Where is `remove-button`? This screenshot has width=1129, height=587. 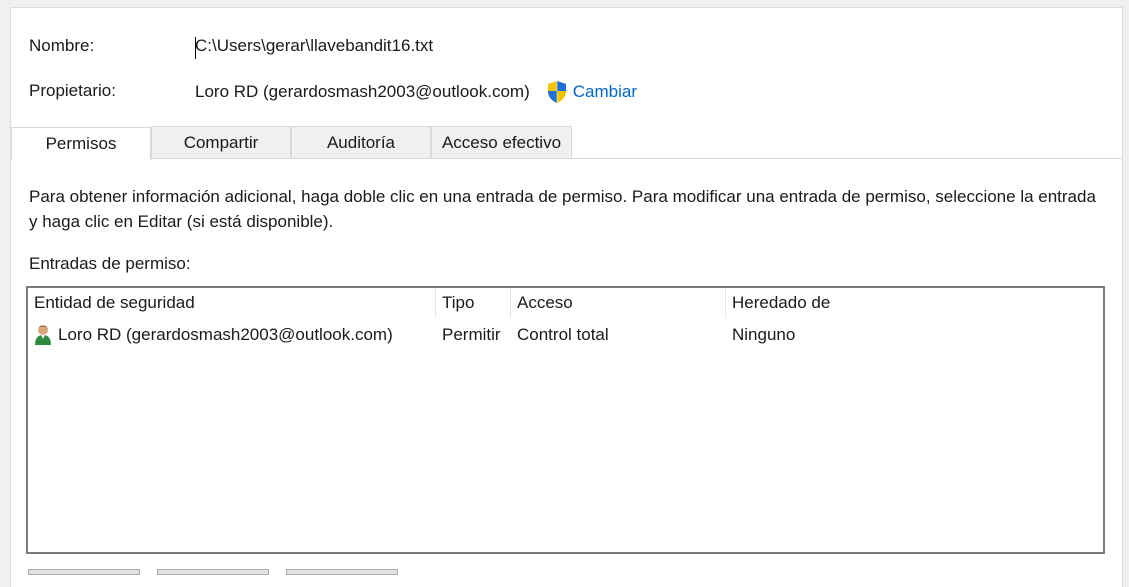
remove-button is located at coordinates (213, 572).